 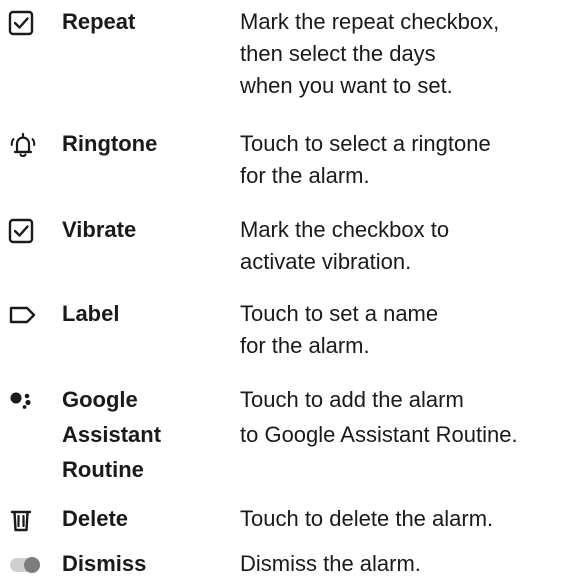 I want to click on item-description: Dismiss the alarm., so click(x=330, y=563).